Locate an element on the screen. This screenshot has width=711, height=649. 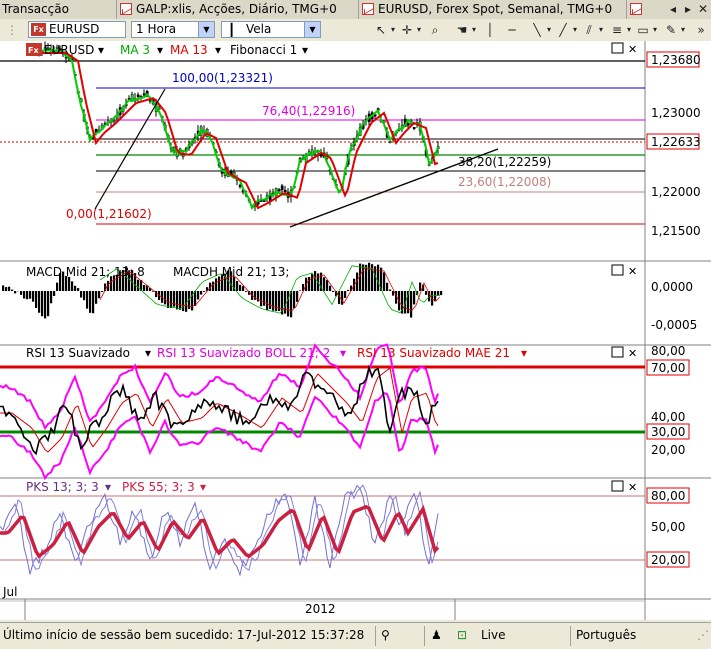
legend-rsi-boll: RSI 13 Suavizado BOLL 21; 2 is located at coordinates (243, 353).